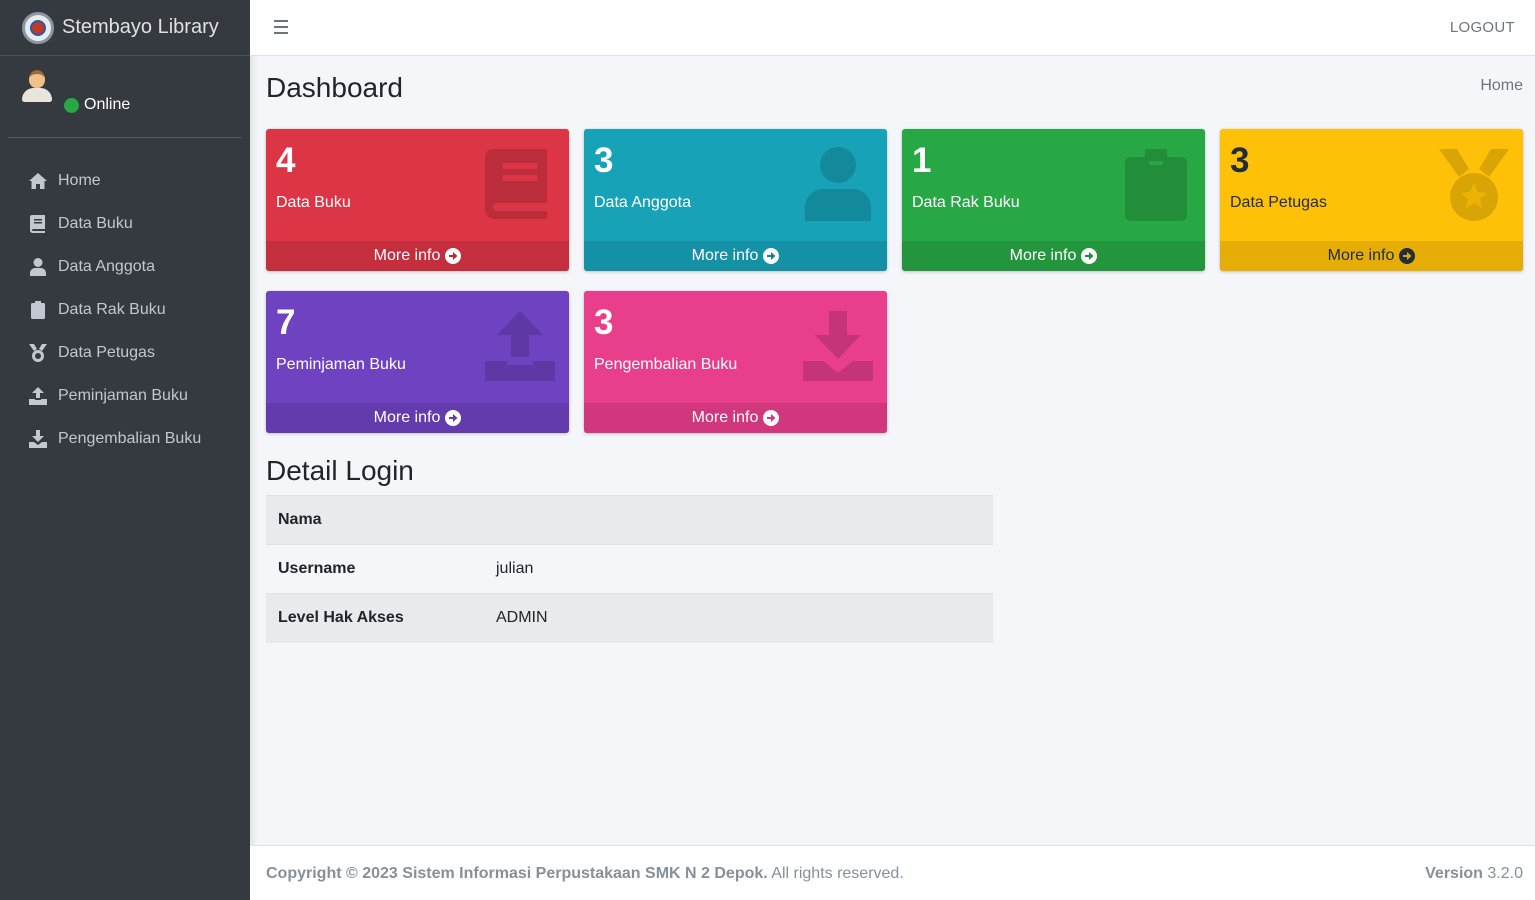 The height and width of the screenshot is (900, 1535). What do you see at coordinates (254, 450) in the screenshot?
I see `sidebar-shadow` at bounding box center [254, 450].